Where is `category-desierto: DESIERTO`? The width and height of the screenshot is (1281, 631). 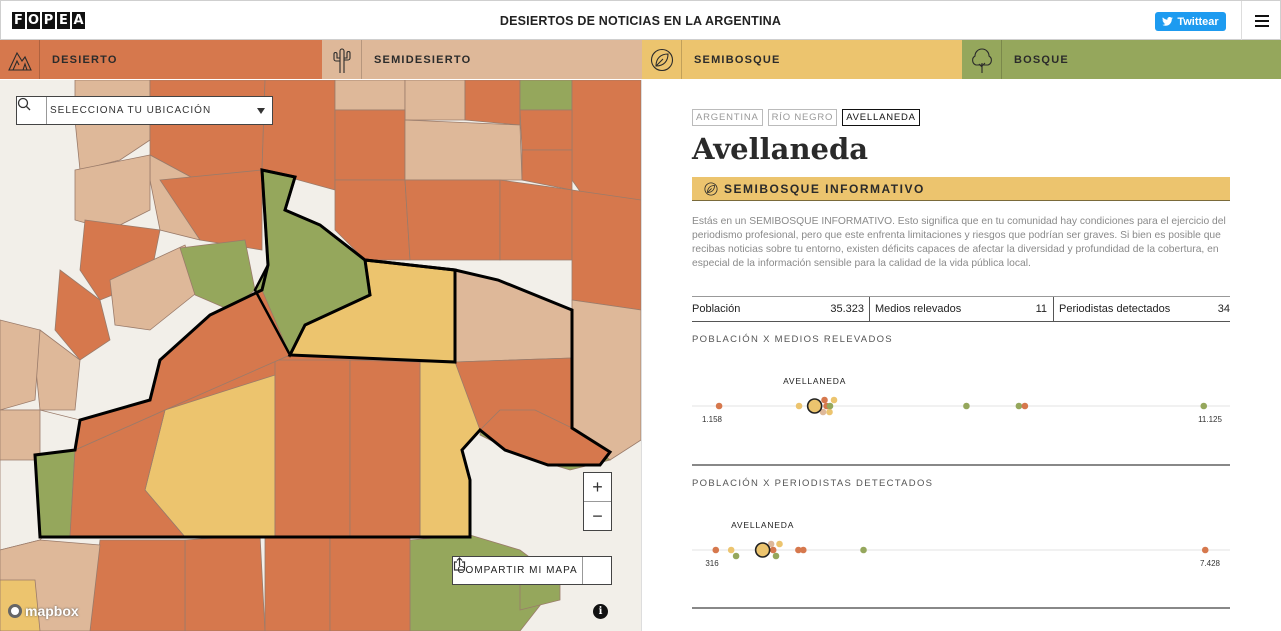
category-desierto: DESIERTO is located at coordinates (161, 59).